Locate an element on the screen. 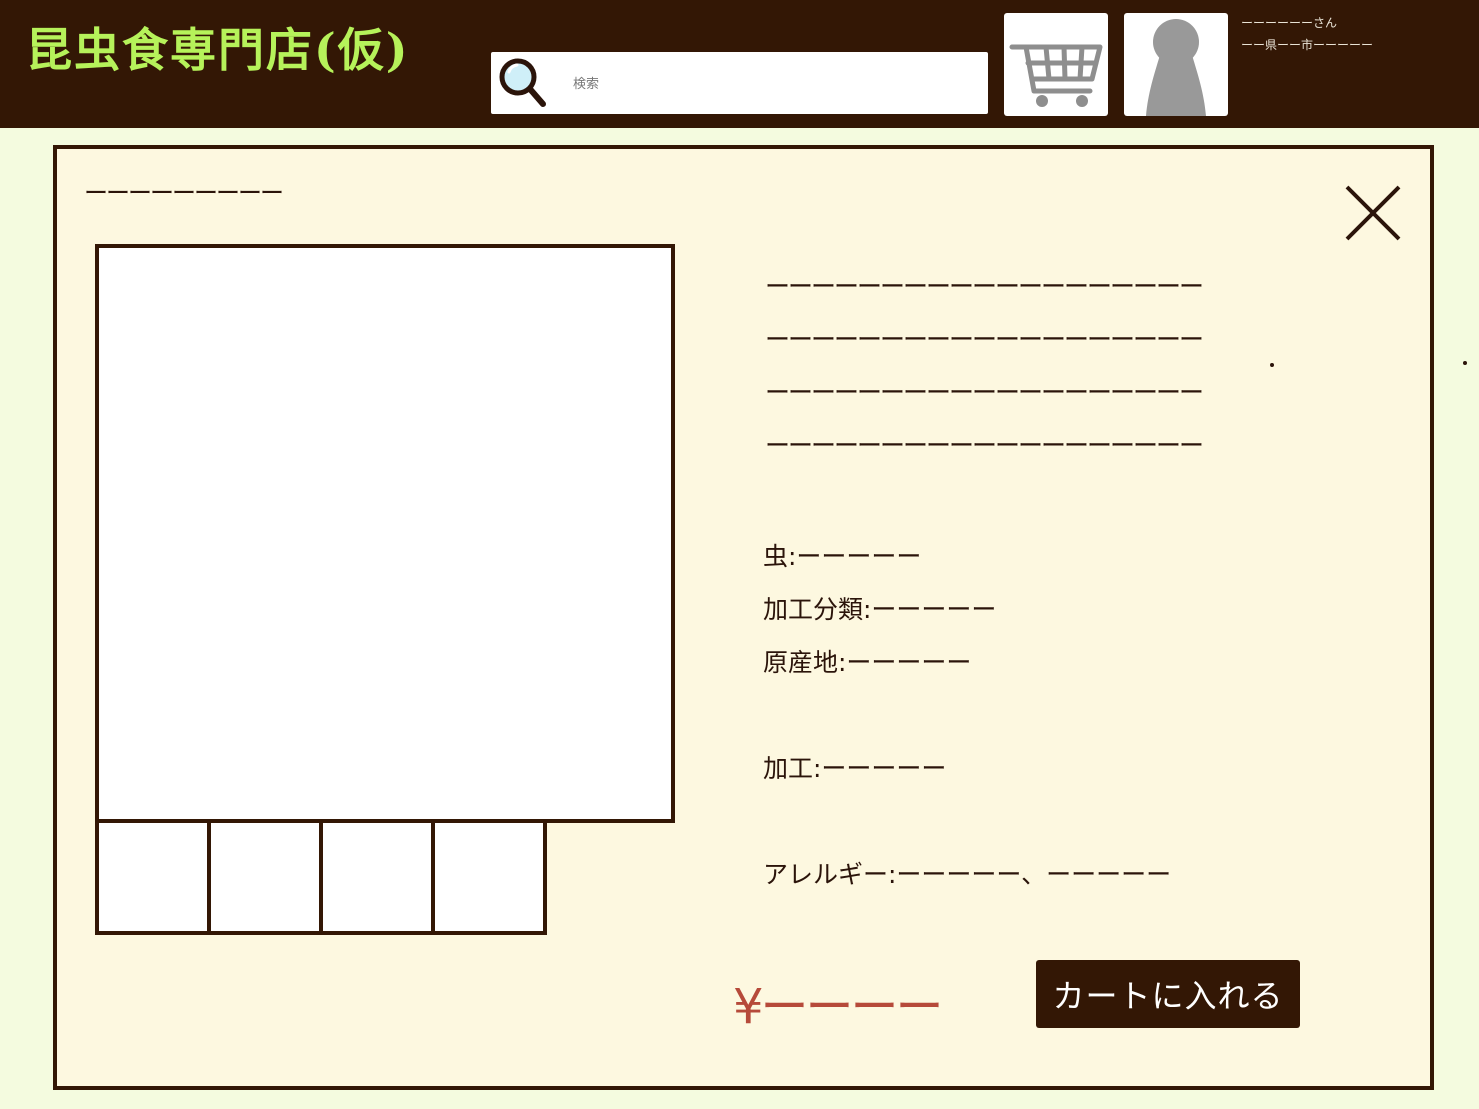 This screenshot has height=1109, width=1479. search-icon is located at coordinates (523, 83).